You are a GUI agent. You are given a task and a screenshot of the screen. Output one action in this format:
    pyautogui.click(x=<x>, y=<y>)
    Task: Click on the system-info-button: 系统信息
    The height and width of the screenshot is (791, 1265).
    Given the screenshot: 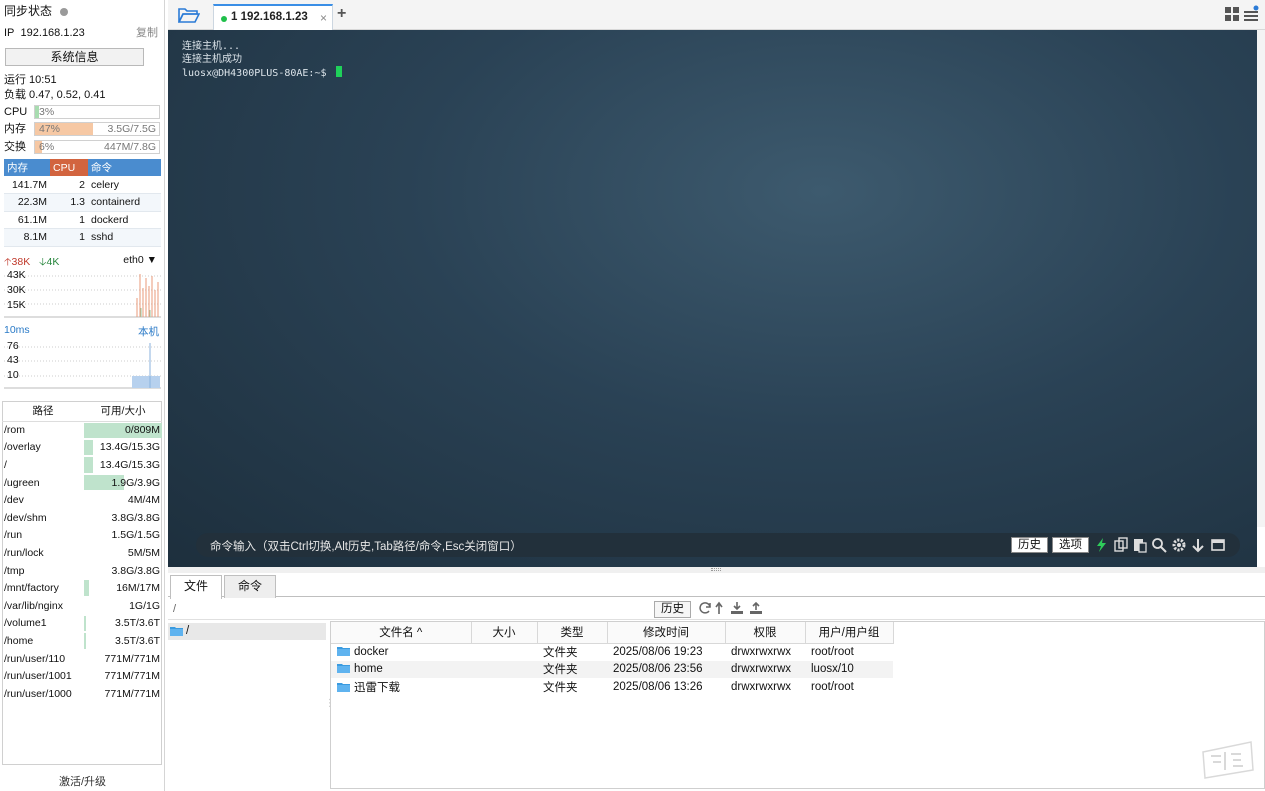 What is the action you would take?
    pyautogui.click(x=74, y=57)
    